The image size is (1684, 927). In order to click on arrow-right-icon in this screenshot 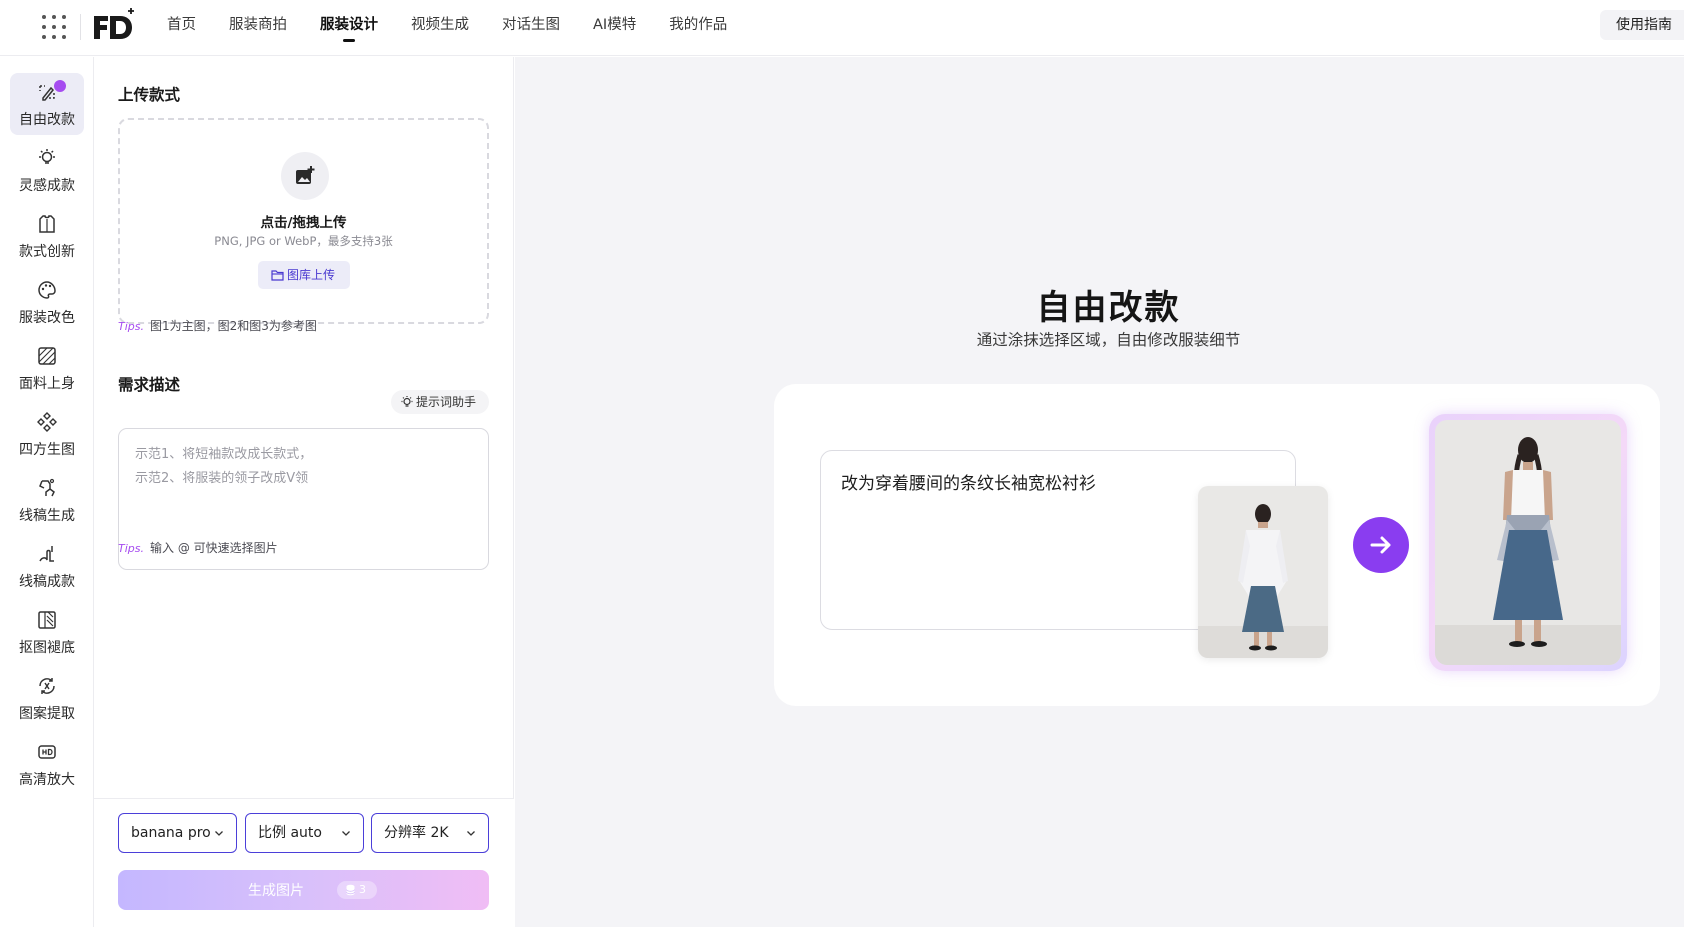, I will do `click(1381, 545)`.